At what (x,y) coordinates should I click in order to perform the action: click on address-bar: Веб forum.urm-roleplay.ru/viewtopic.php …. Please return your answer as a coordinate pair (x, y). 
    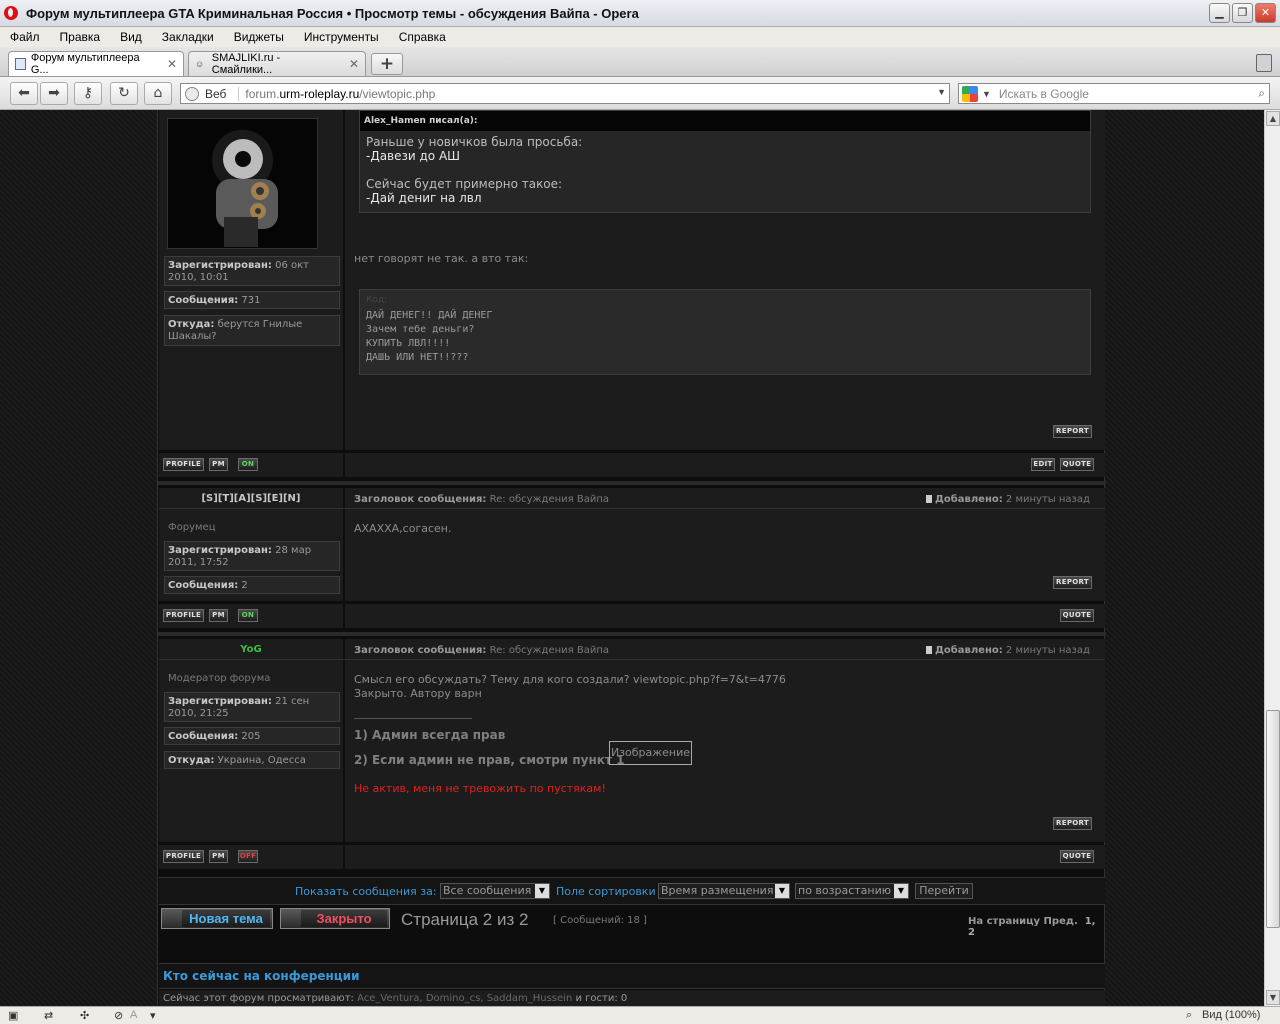
    Looking at the image, I should click on (565, 93).